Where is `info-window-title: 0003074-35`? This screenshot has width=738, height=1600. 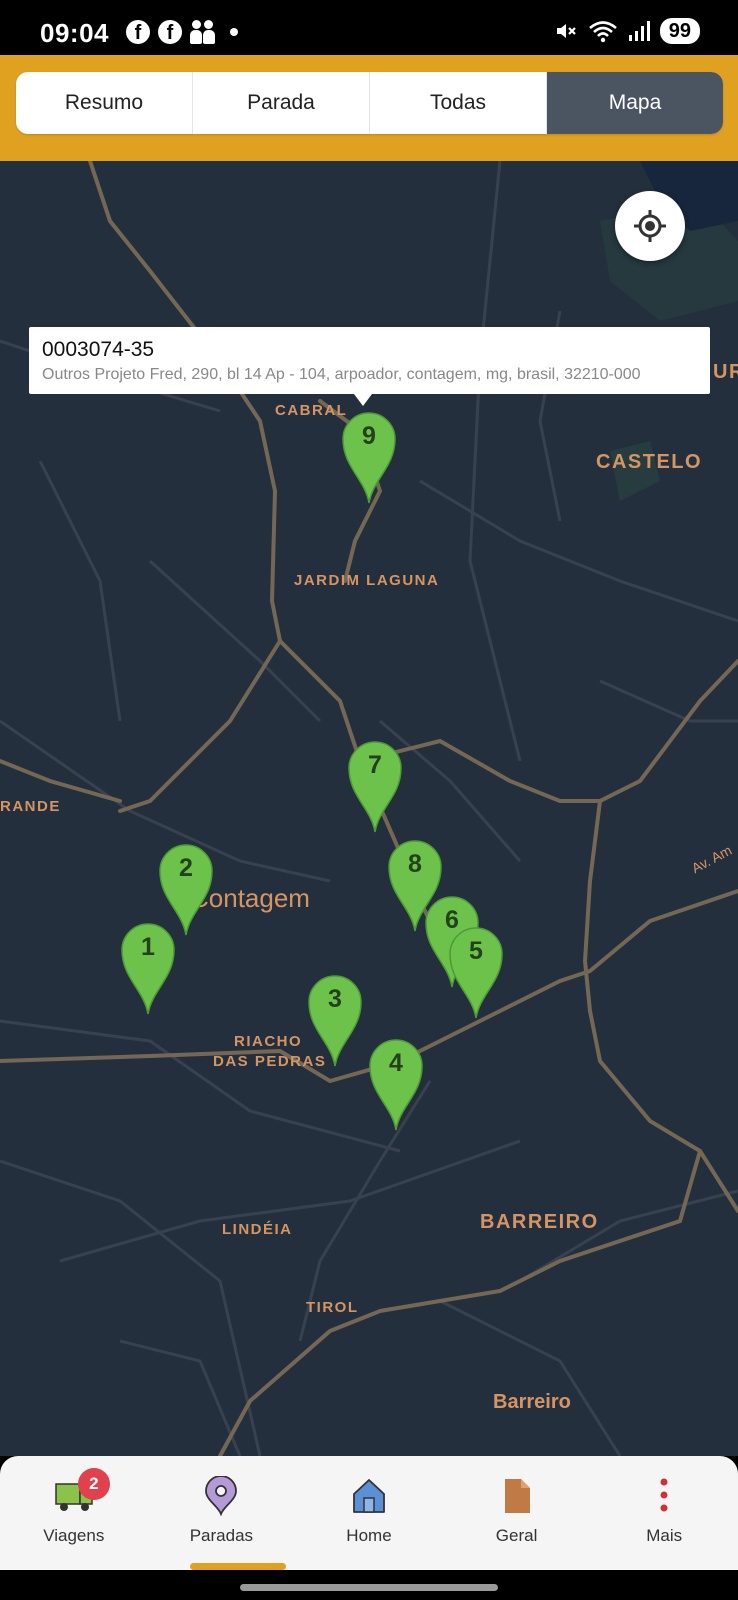 info-window-title: 0003074-35 is located at coordinates (98, 349).